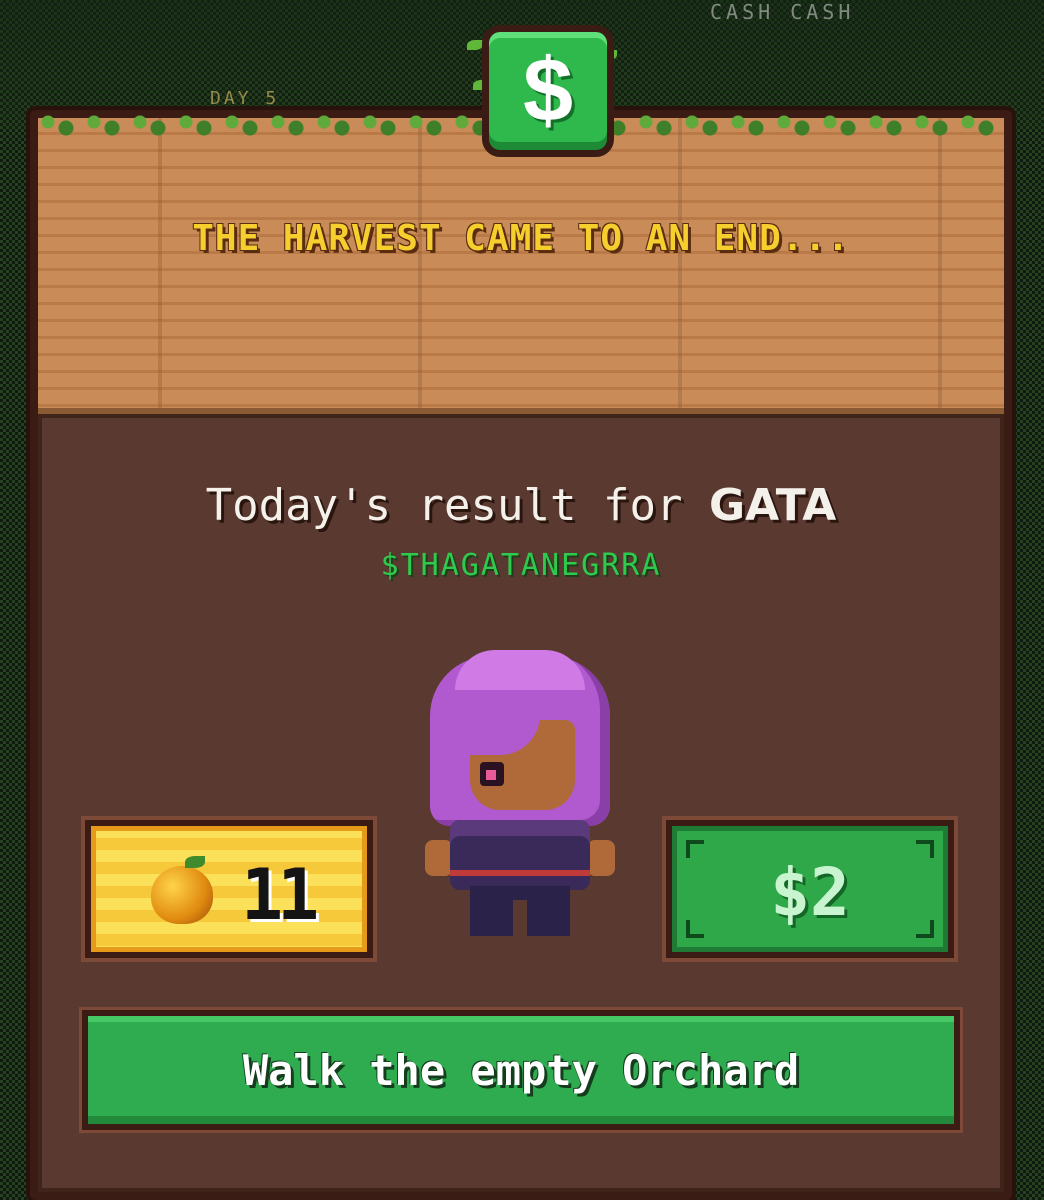 This screenshot has width=1044, height=1200. I want to click on leaf-icon, so click(475, 45).